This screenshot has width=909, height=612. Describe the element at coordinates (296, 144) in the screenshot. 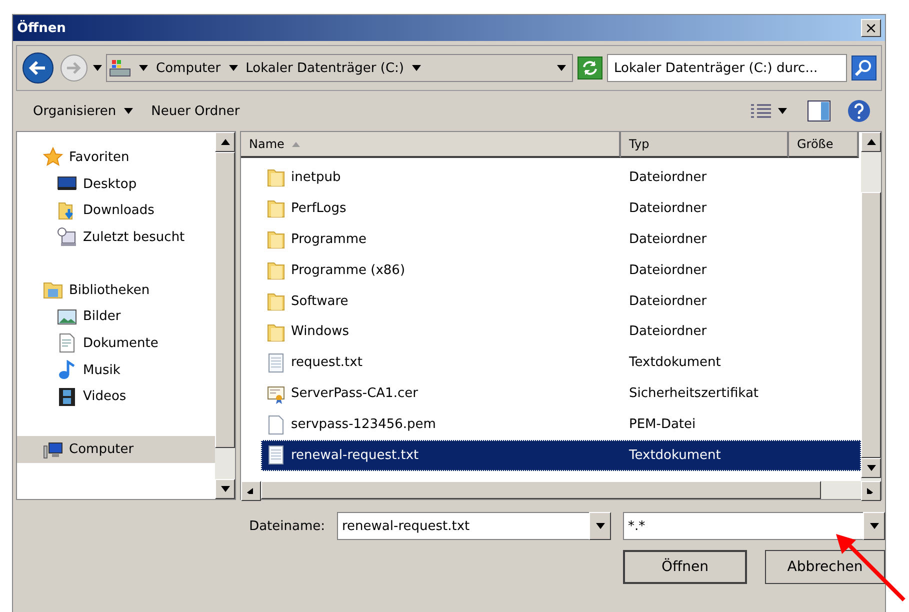

I see `sort-arrow-icon` at that location.